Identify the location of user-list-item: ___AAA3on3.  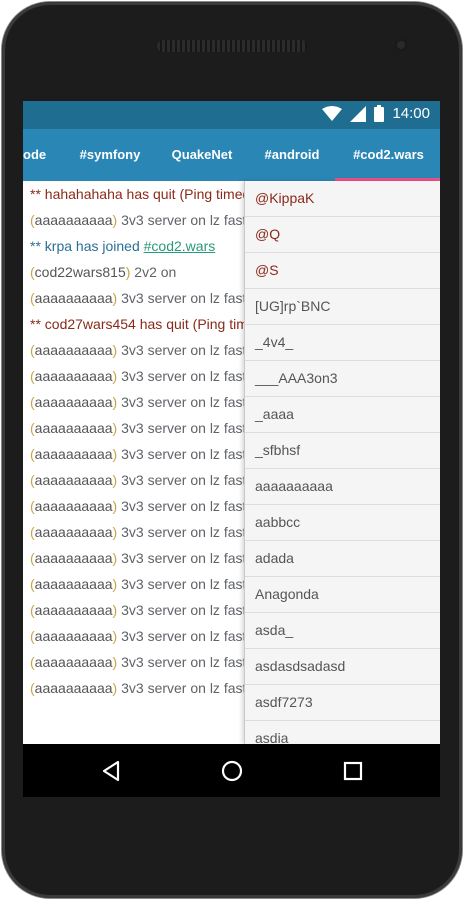
(342, 379).